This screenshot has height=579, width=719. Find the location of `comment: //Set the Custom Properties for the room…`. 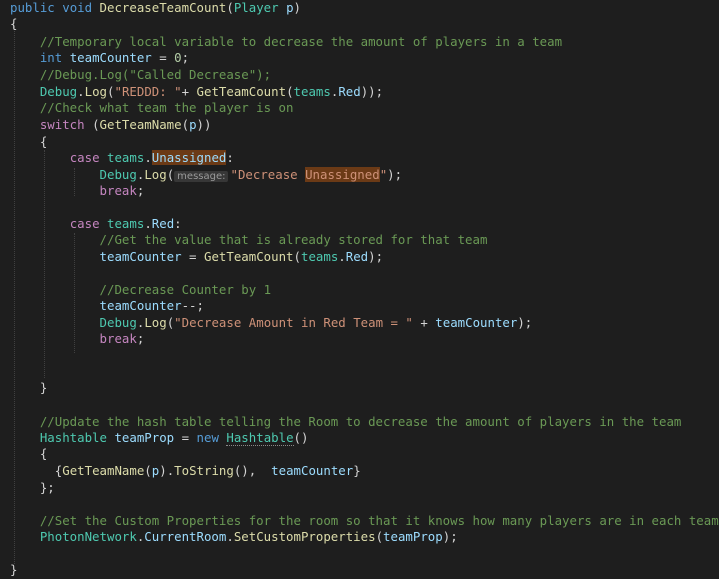

comment: //Set the Custom Properties for the room… is located at coordinates (379, 520).